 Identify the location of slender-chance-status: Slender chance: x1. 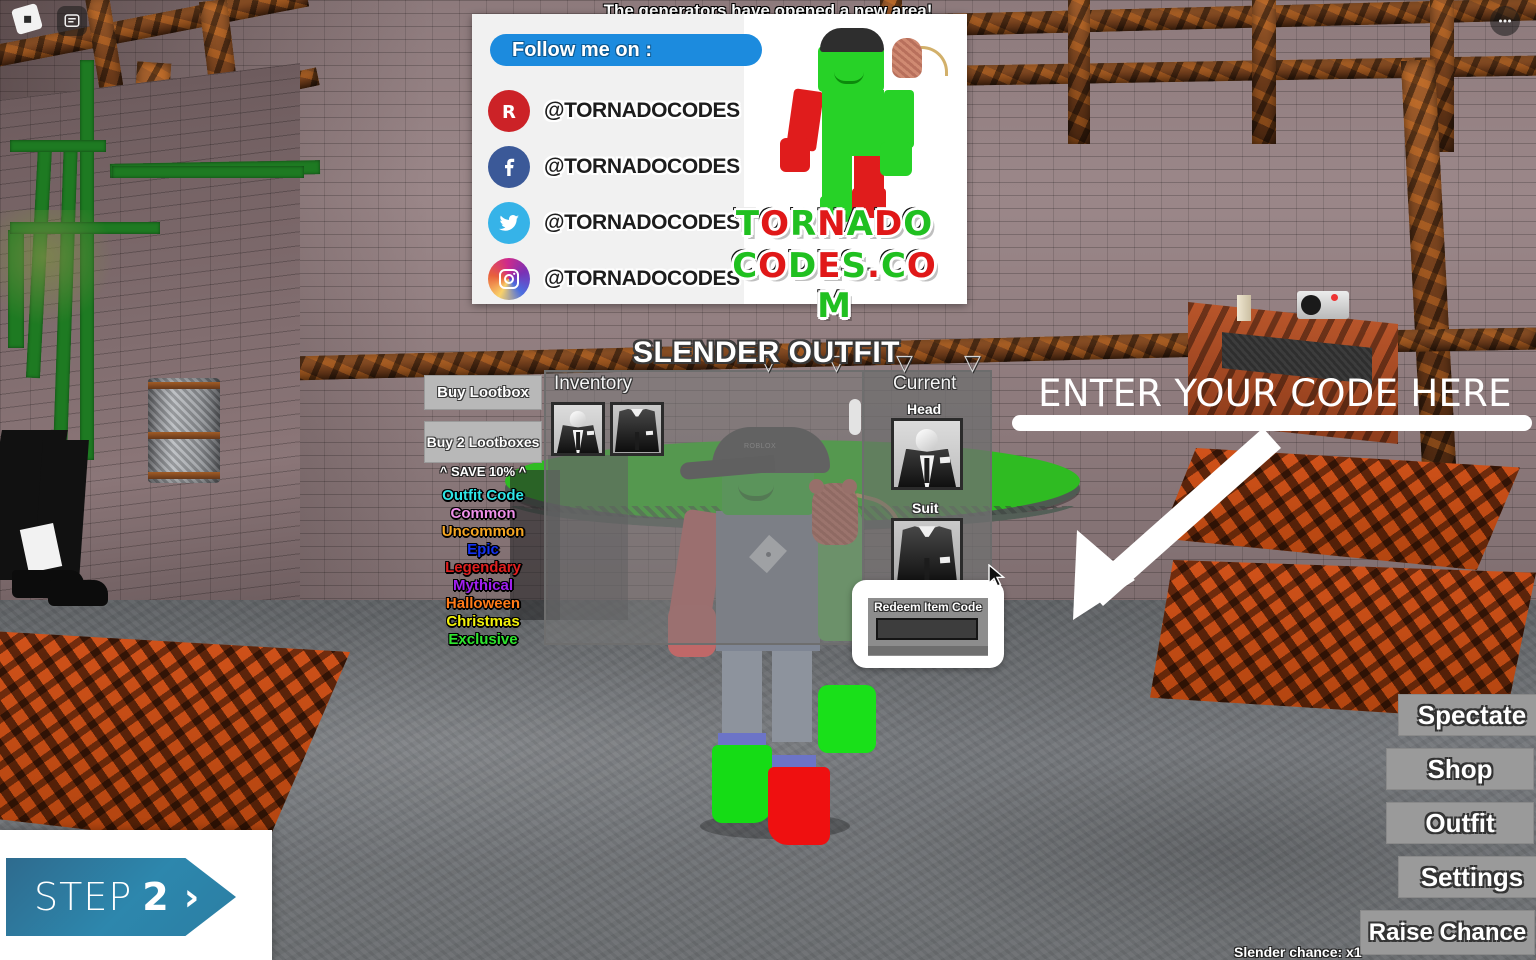
(1298, 952).